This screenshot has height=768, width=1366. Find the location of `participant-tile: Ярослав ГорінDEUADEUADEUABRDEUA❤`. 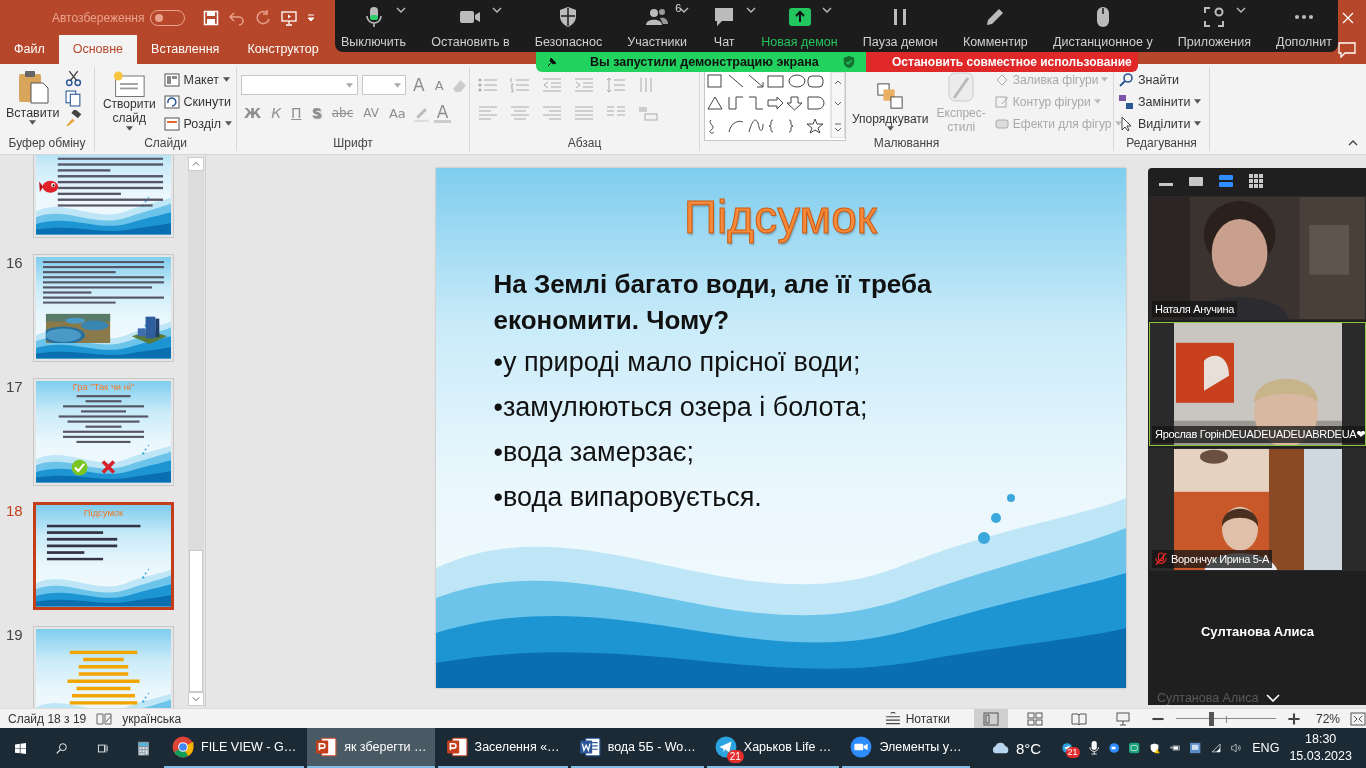

participant-tile: Ярослав ГорінDEUADEUADEUABRDEUA❤ is located at coordinates (1257, 384).